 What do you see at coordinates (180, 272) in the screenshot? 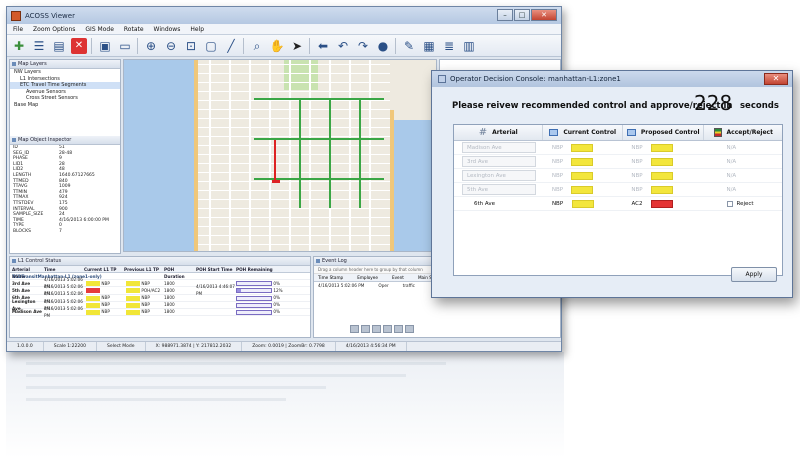
I see `col-poh-duration: POH Duration` at bounding box center [180, 272].